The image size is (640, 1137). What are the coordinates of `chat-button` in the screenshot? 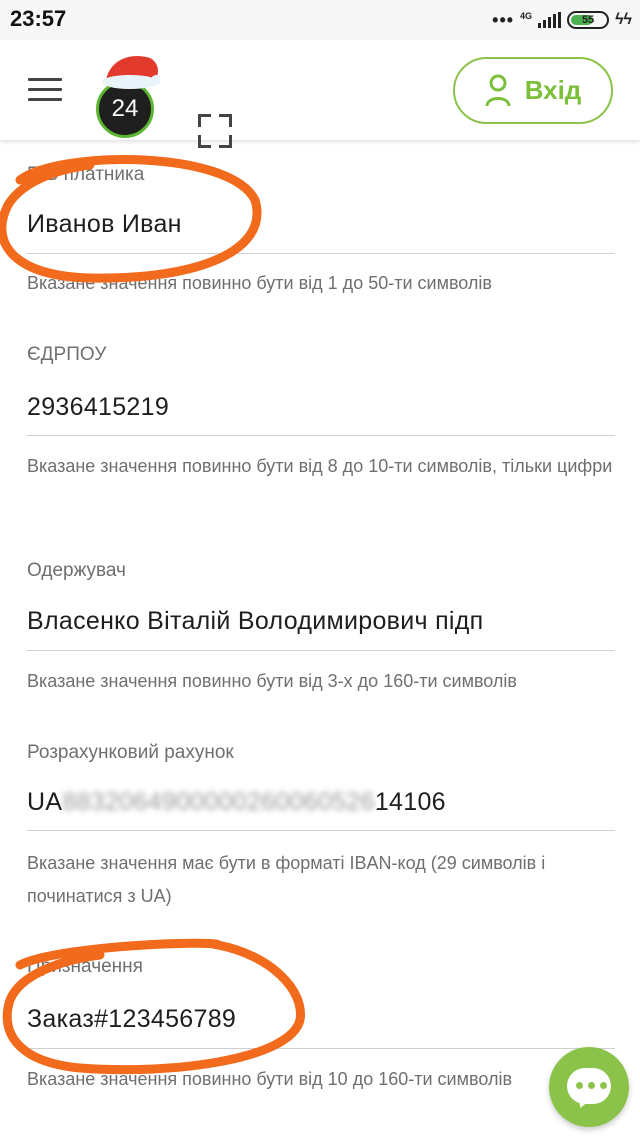 It's located at (589, 1087).